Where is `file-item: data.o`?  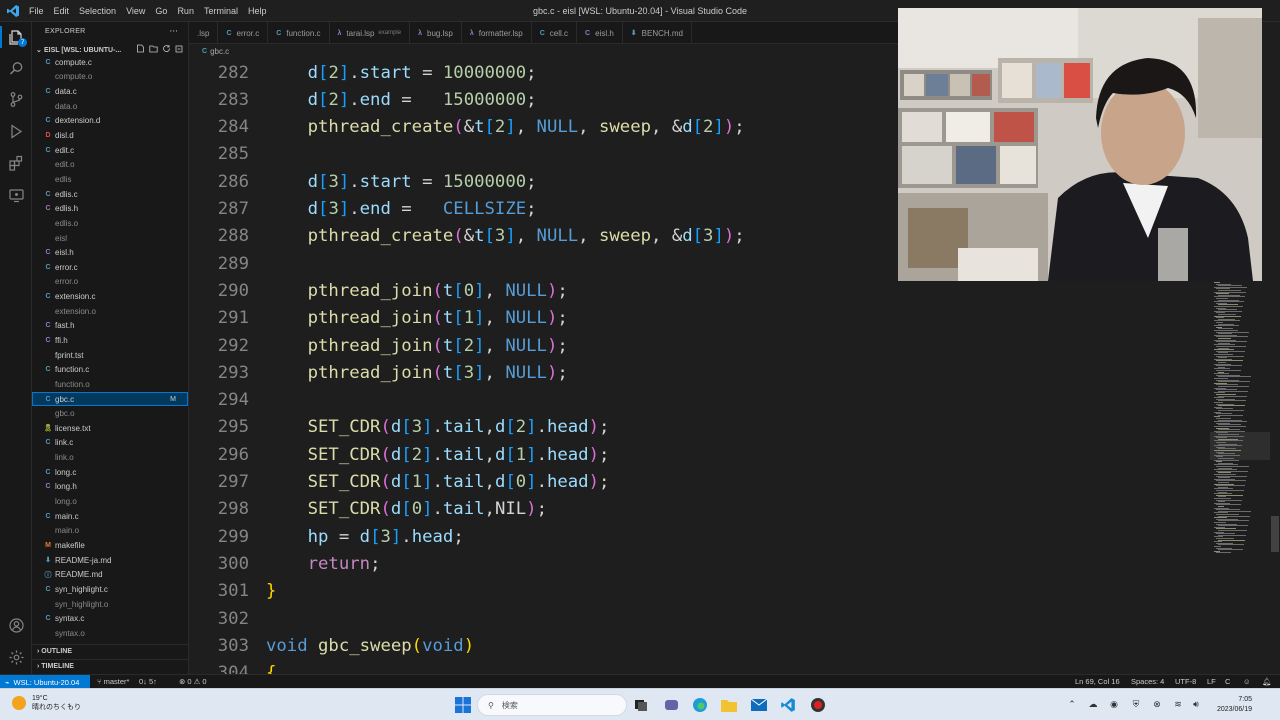 file-item: data.o is located at coordinates (110, 106).